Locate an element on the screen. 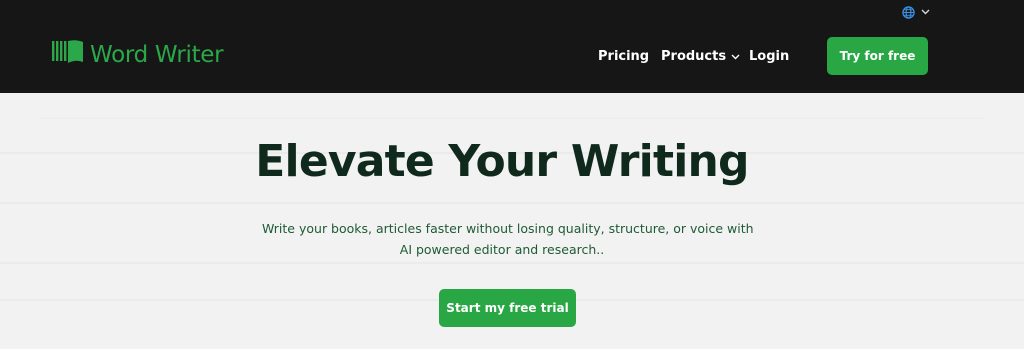 The width and height of the screenshot is (1024, 349). hero-subtitle-line-2: AI powered editor and research.. is located at coordinates (502, 249).